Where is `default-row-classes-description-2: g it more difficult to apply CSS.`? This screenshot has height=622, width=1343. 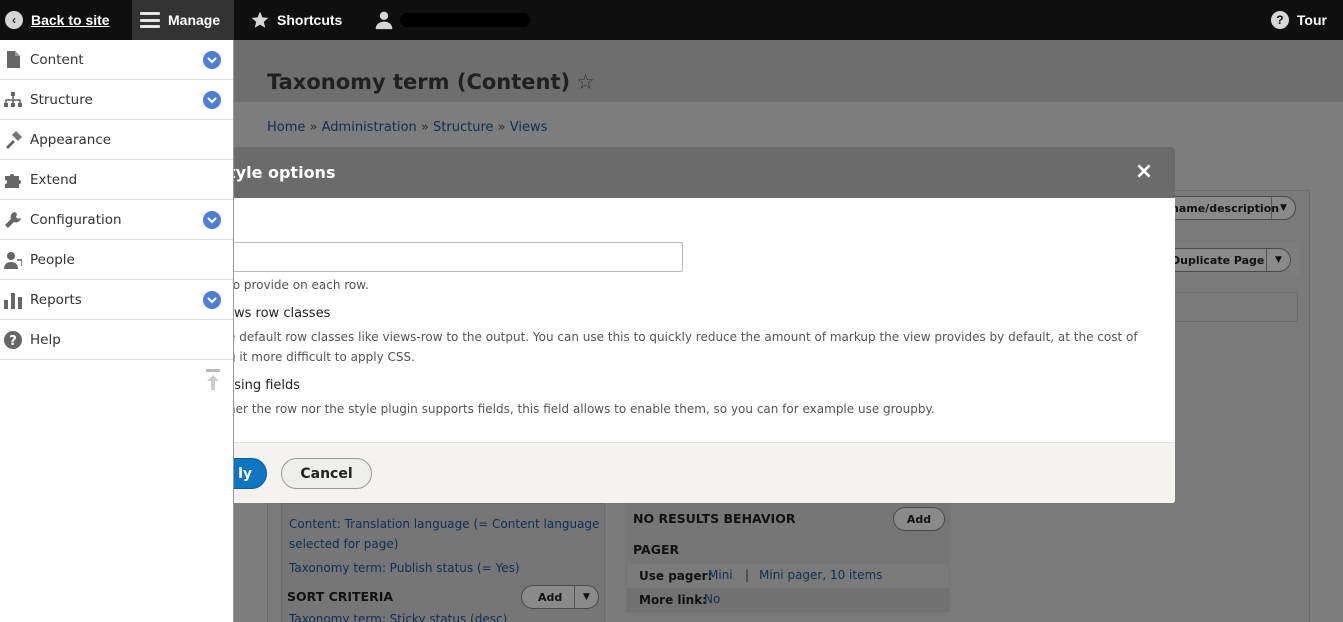
default-row-classes-description-2: g it more difficult to apply CSS. is located at coordinates (324, 357).